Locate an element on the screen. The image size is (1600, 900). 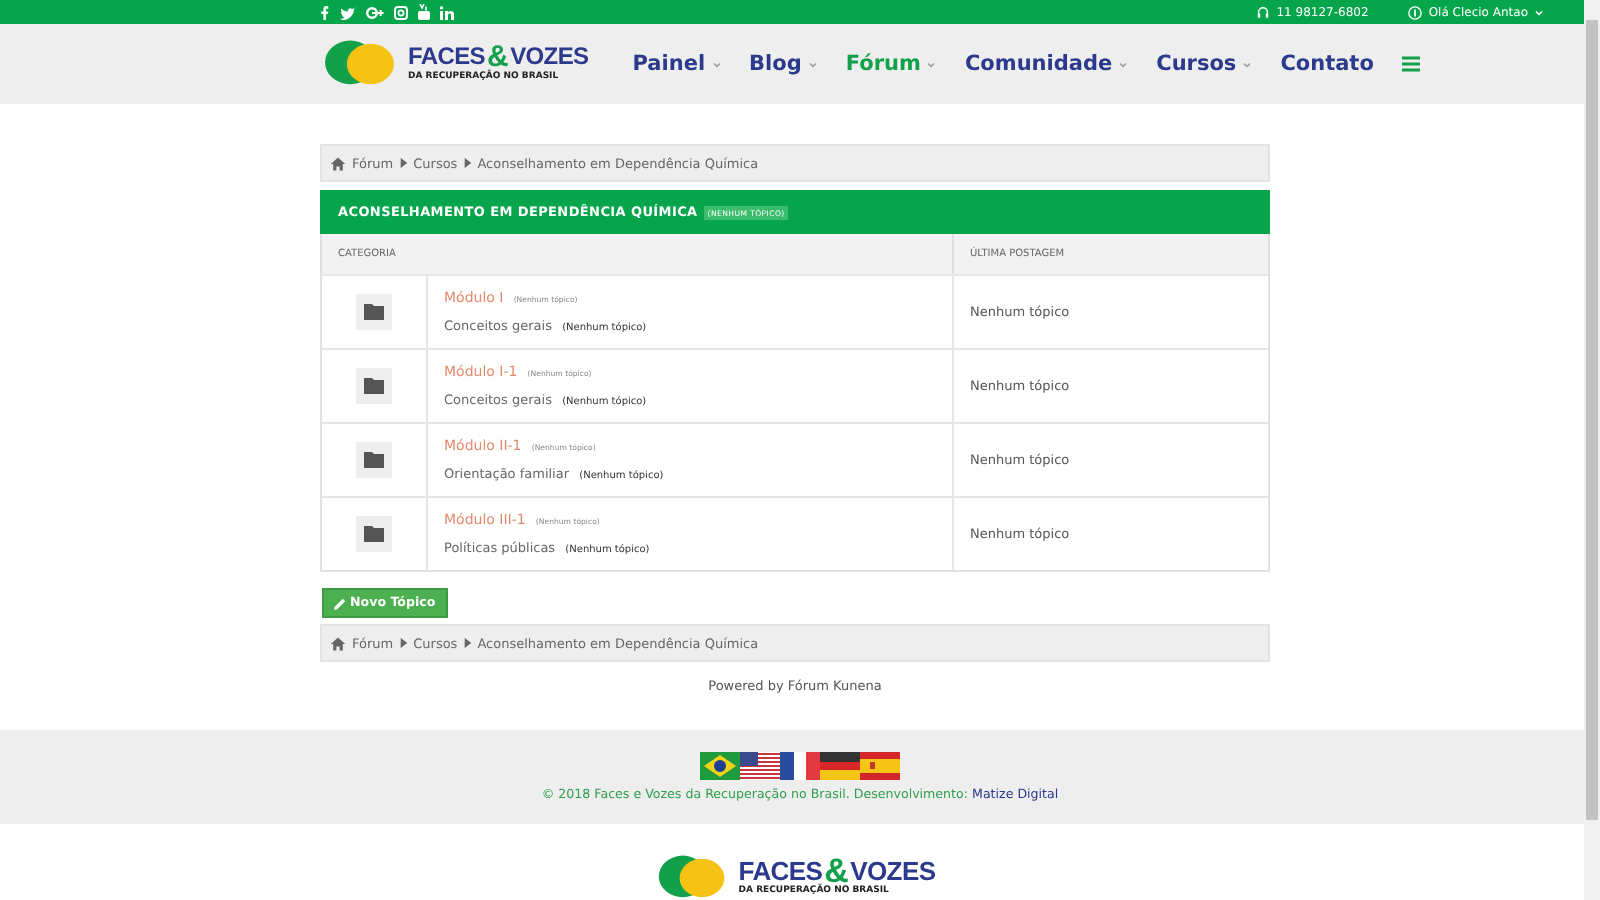
linkedin-icon is located at coordinates (447, 12).